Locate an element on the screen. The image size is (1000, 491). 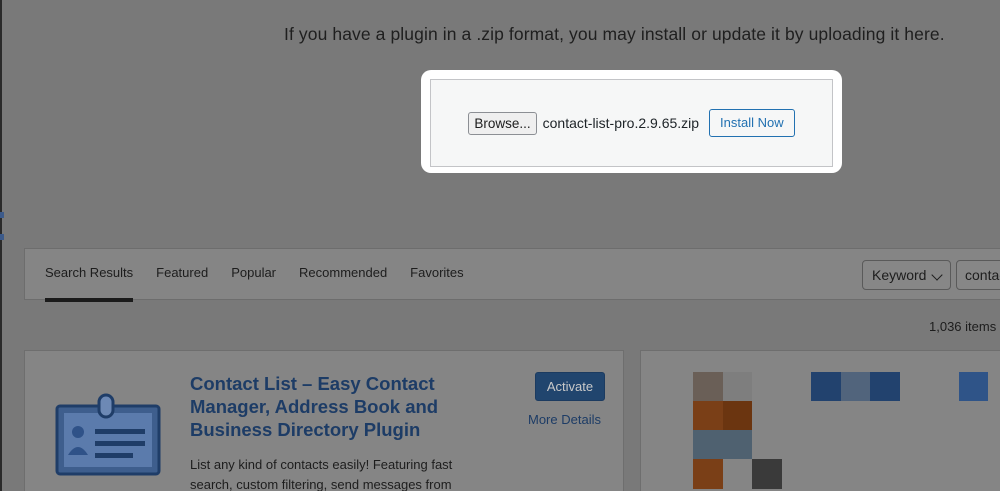
search-type-value: Keyword is located at coordinates (899, 275).